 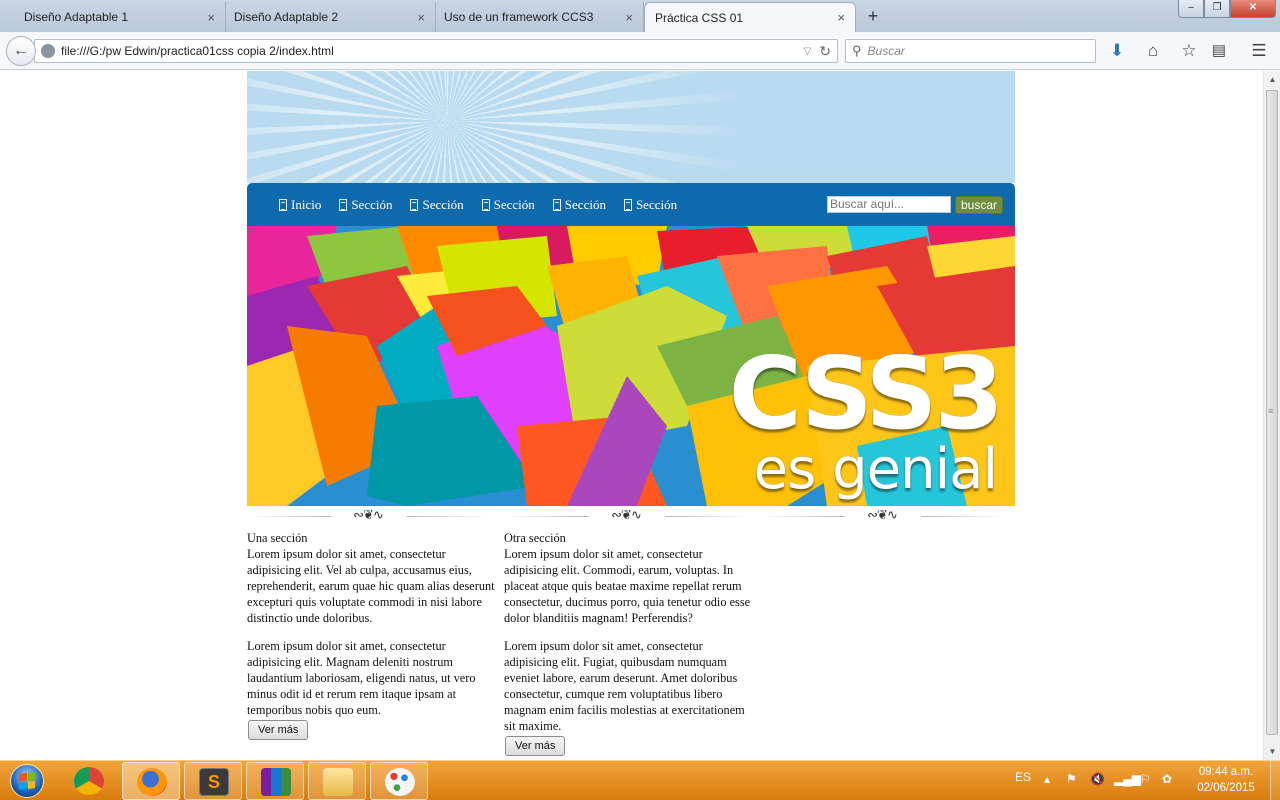 What do you see at coordinates (699, 17) in the screenshot?
I see `tab-title: Práctica CSS 01` at bounding box center [699, 17].